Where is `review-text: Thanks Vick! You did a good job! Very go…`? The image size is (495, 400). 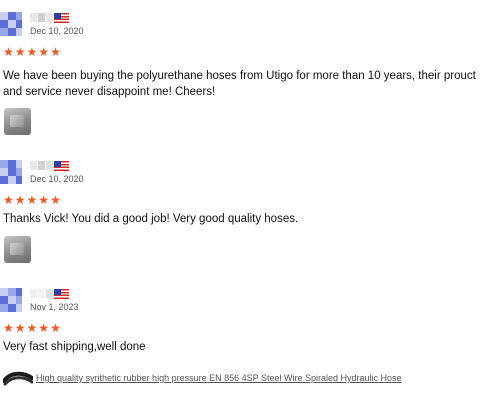 review-text: Thanks Vick! You did a good job! Very go… is located at coordinates (151, 219).